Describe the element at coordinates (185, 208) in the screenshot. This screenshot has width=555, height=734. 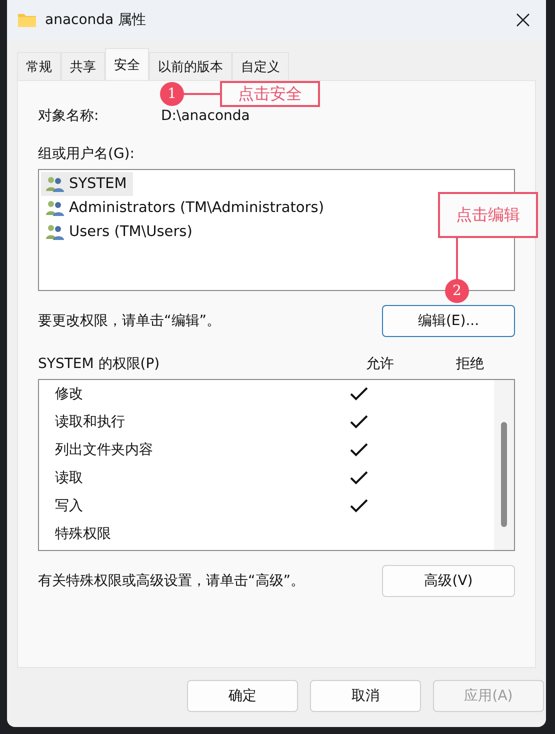
I see `group-item: Administrators (TM\Administrators)` at that location.